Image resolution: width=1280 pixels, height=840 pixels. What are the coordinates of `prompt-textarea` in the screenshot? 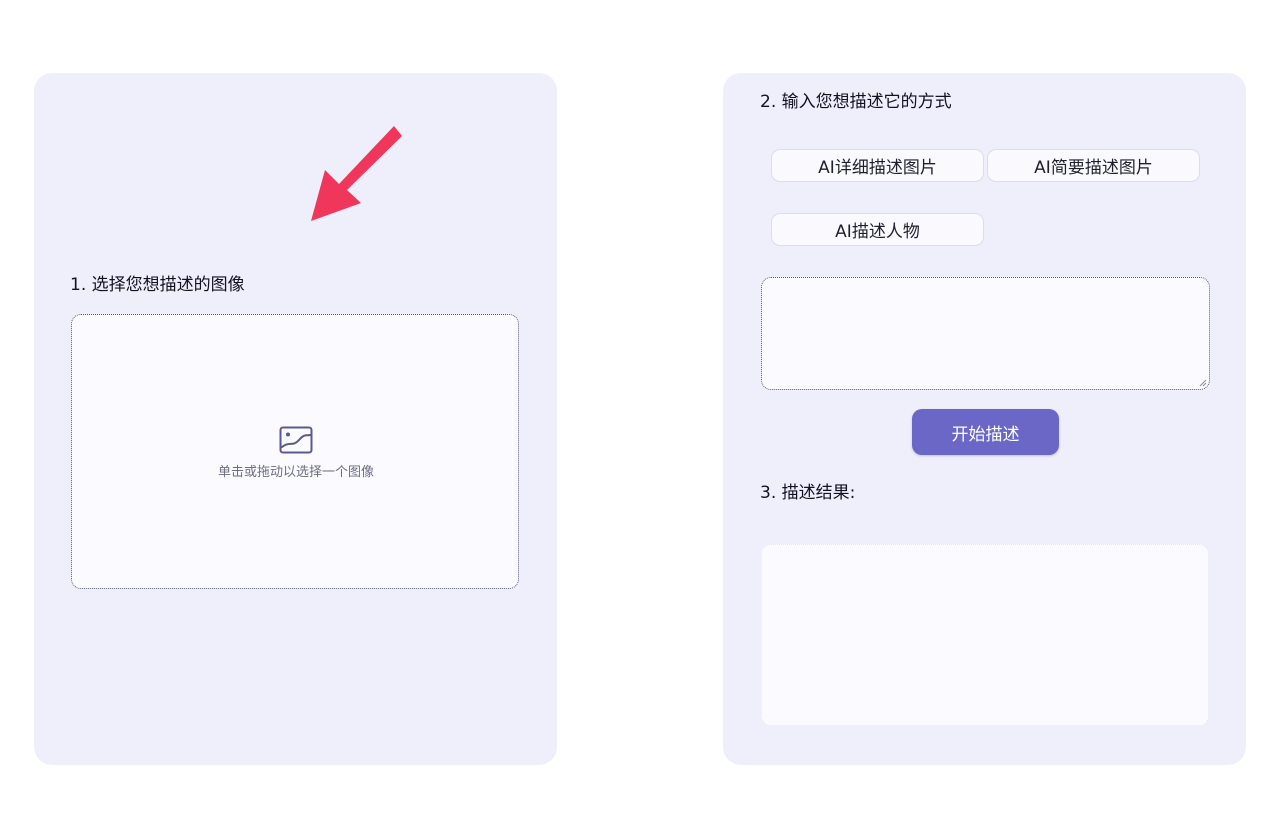 It's located at (985, 333).